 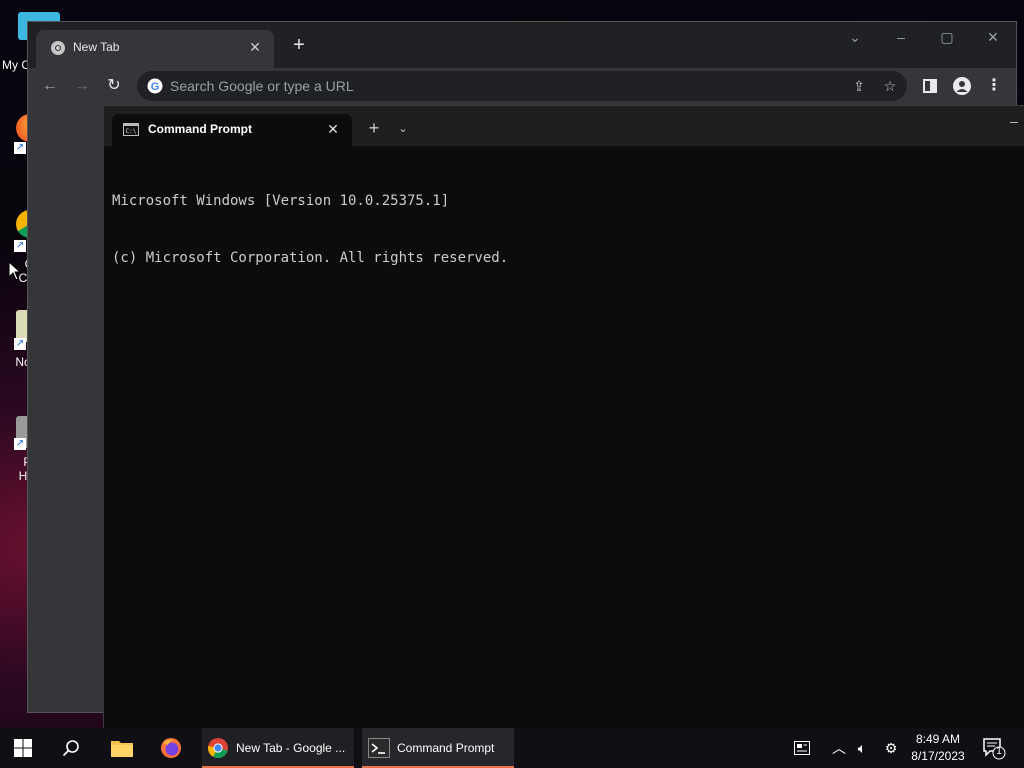 I want to click on cmd-tab-icon: C:\, so click(x=131, y=129).